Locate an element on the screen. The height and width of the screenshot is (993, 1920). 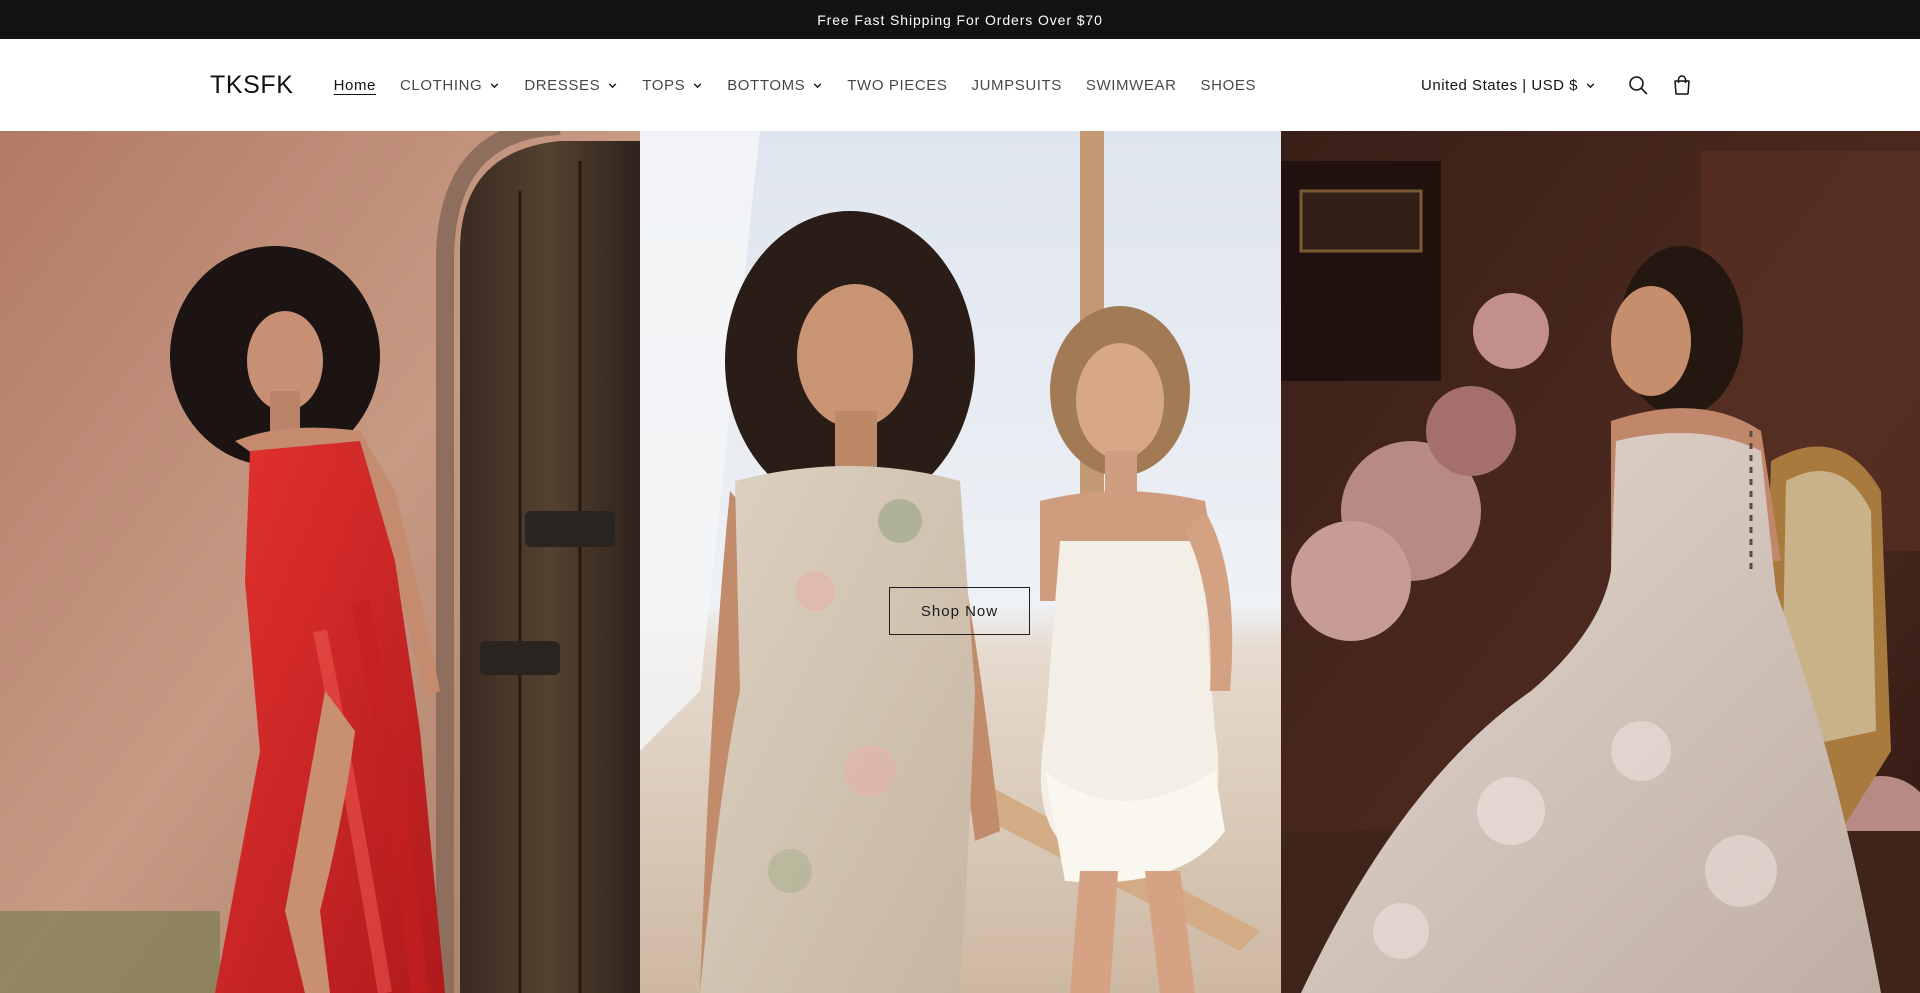
nav-shoes: SHOES is located at coordinates (1229, 85).